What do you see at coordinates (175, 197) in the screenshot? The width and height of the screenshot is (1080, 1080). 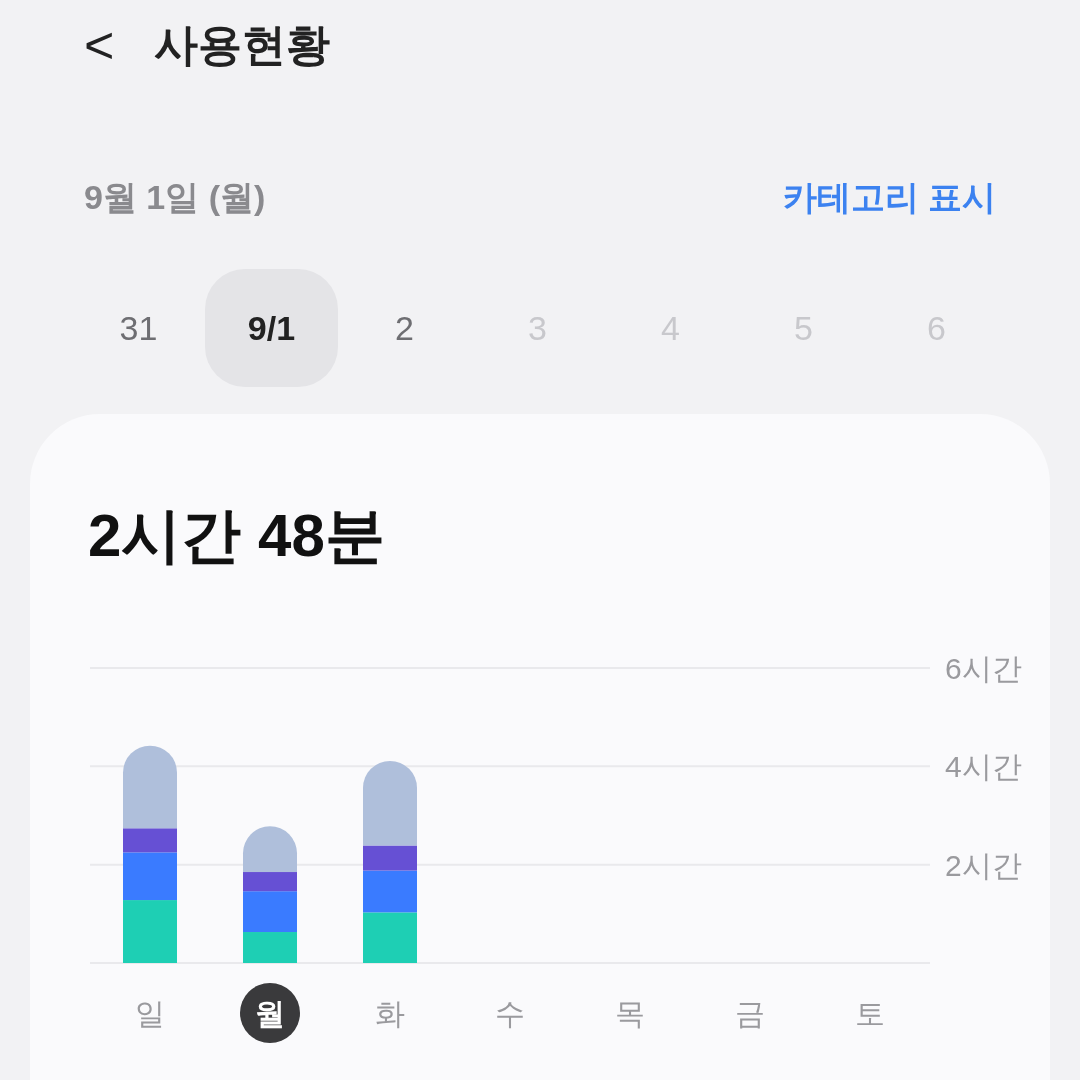 I see `date-label: 9월 1일 (월)` at bounding box center [175, 197].